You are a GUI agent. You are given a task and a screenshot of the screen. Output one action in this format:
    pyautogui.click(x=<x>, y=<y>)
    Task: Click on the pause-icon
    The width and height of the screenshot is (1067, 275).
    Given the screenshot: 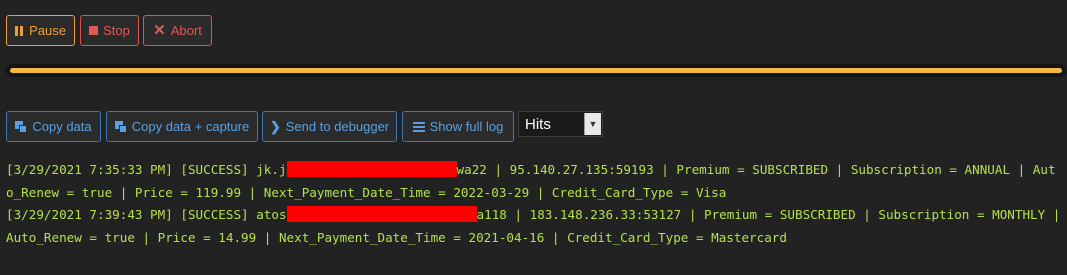 What is the action you would take?
    pyautogui.click(x=19, y=30)
    